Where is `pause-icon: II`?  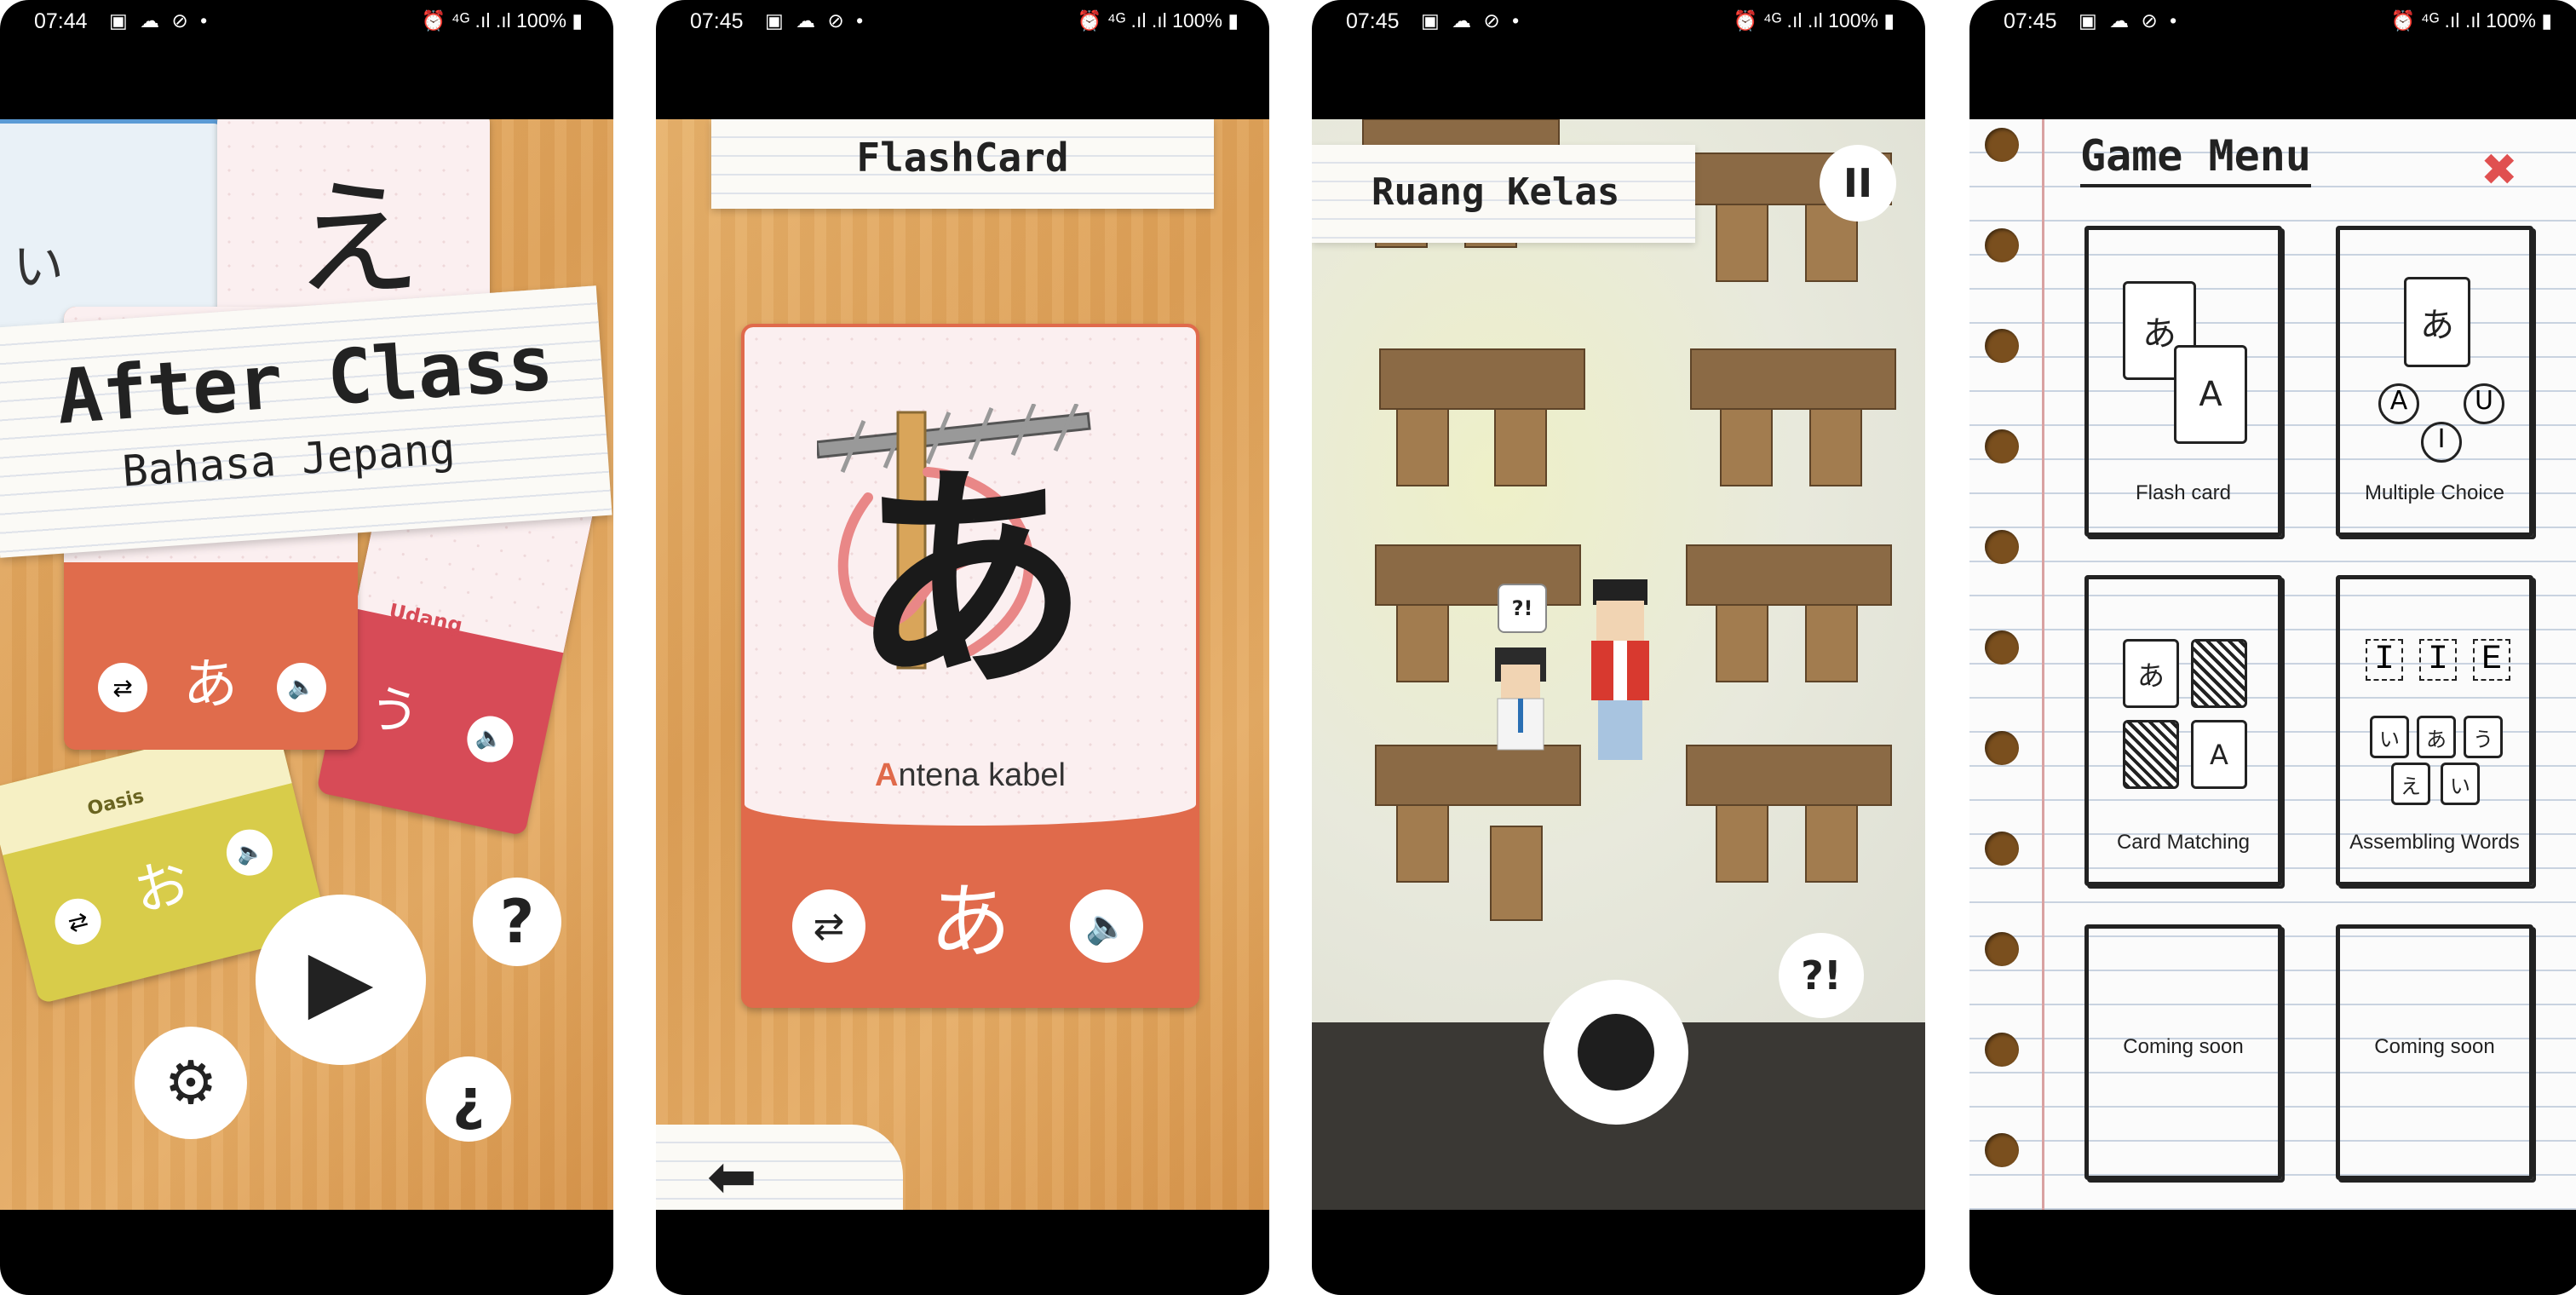
pause-icon: II is located at coordinates (1858, 183).